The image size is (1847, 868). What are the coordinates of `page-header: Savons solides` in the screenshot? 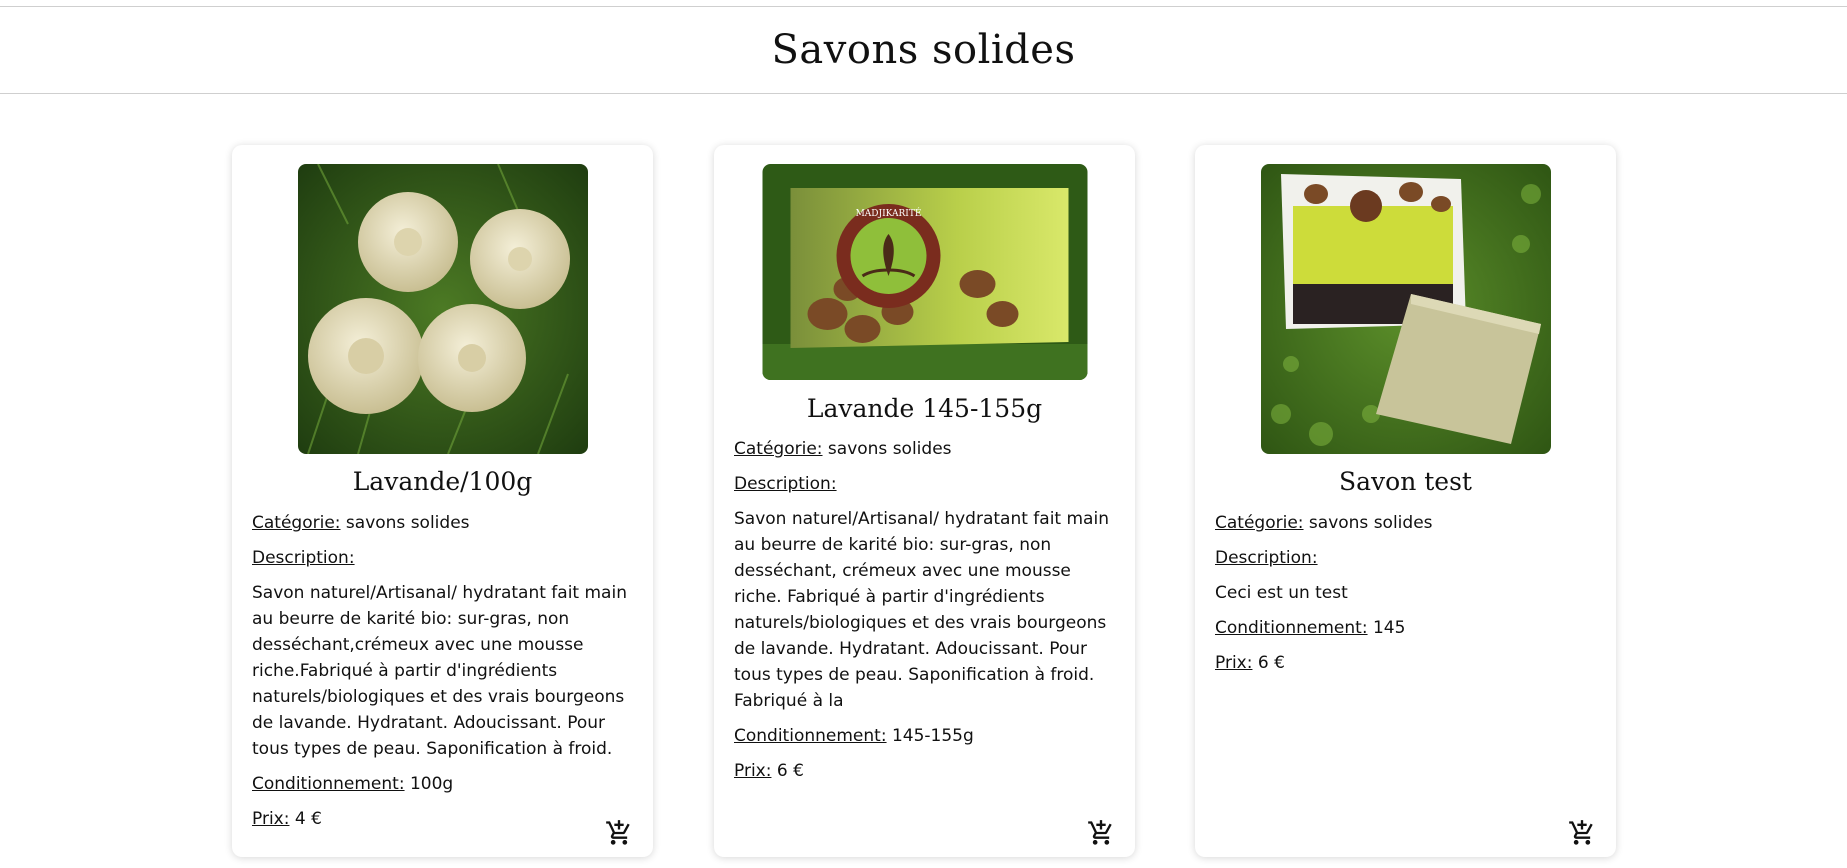 It's located at (923, 50).